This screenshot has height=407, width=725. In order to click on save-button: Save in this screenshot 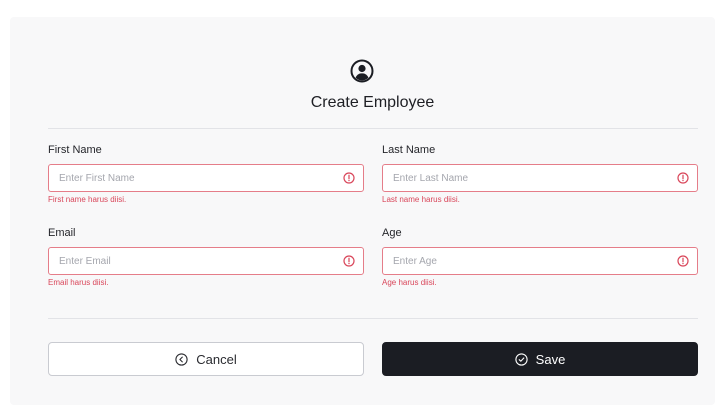, I will do `click(540, 359)`.